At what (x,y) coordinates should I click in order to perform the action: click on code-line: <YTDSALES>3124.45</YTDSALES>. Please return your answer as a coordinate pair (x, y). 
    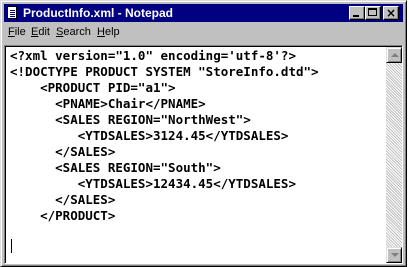
    Looking at the image, I should click on (149, 135).